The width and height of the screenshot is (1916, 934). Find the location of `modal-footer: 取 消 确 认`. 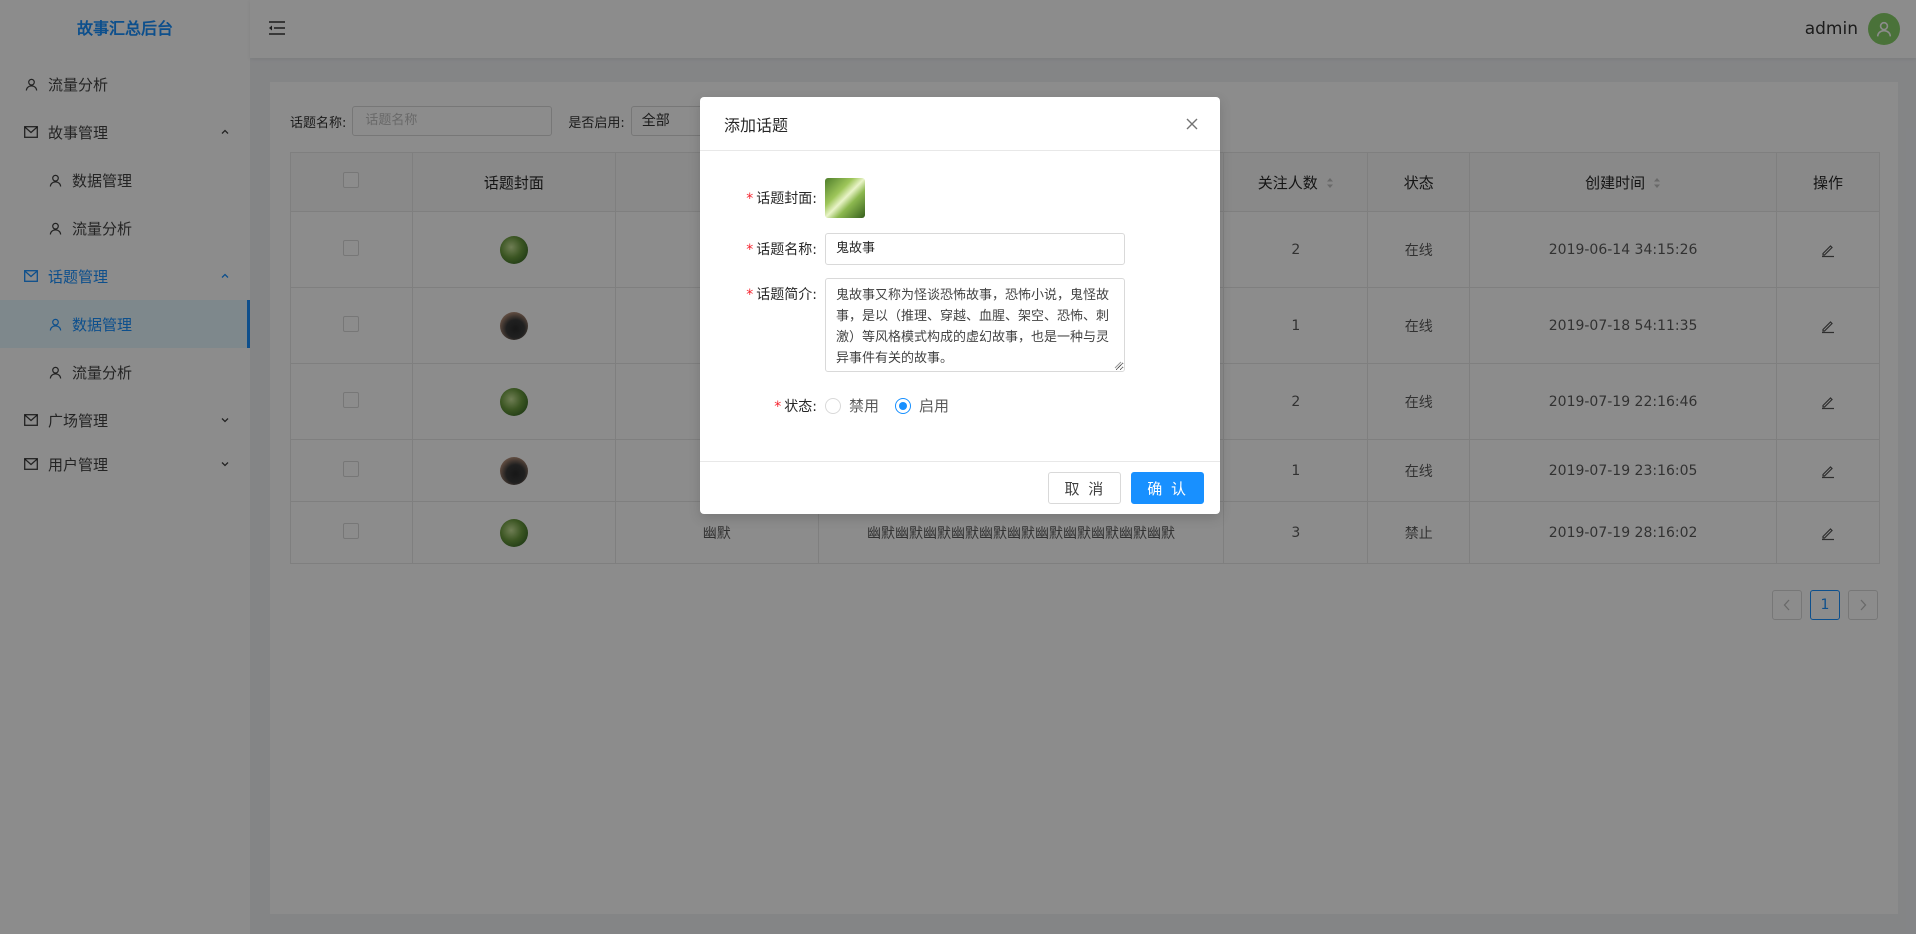

modal-footer: 取 消 确 认 is located at coordinates (960, 487).